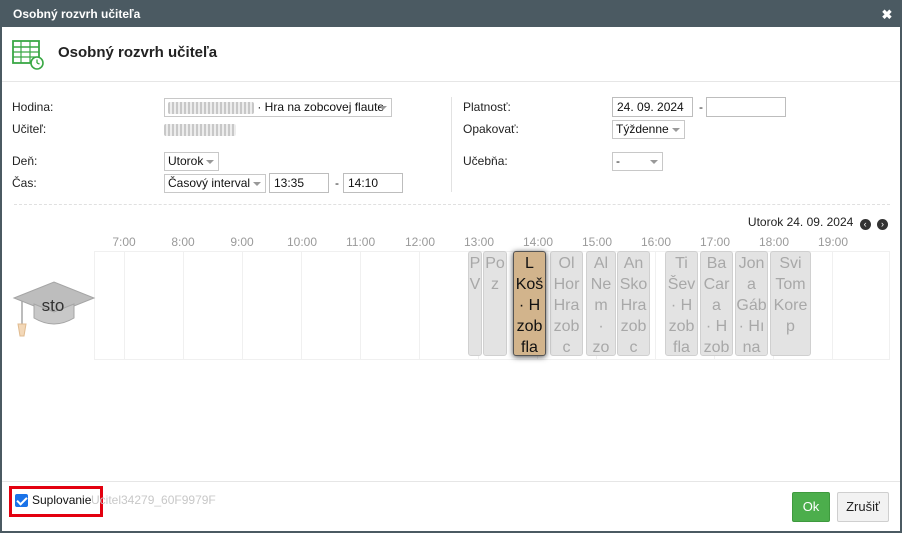  I want to click on opakovat-label: Opakovať:, so click(491, 129).